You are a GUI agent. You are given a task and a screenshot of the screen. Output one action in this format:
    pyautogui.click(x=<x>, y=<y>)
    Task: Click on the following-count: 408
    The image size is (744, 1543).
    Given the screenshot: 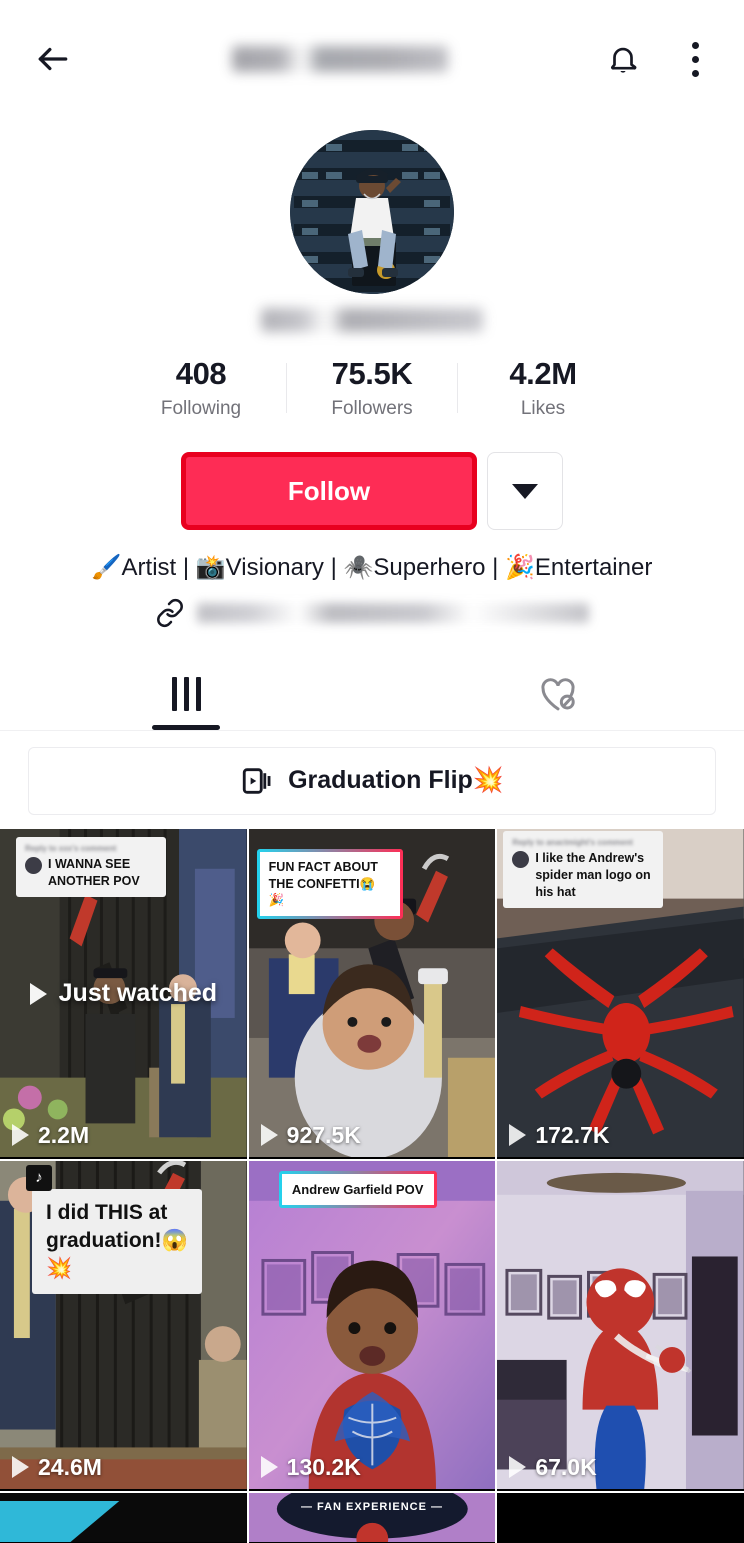 What is the action you would take?
    pyautogui.click(x=201, y=373)
    